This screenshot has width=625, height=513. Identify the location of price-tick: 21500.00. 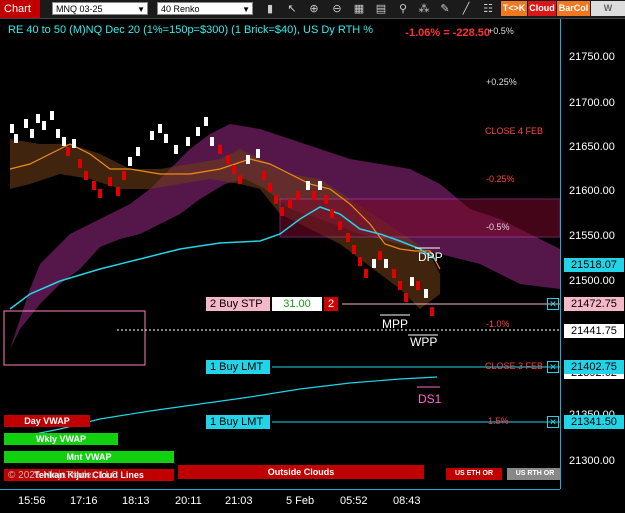
(592, 281).